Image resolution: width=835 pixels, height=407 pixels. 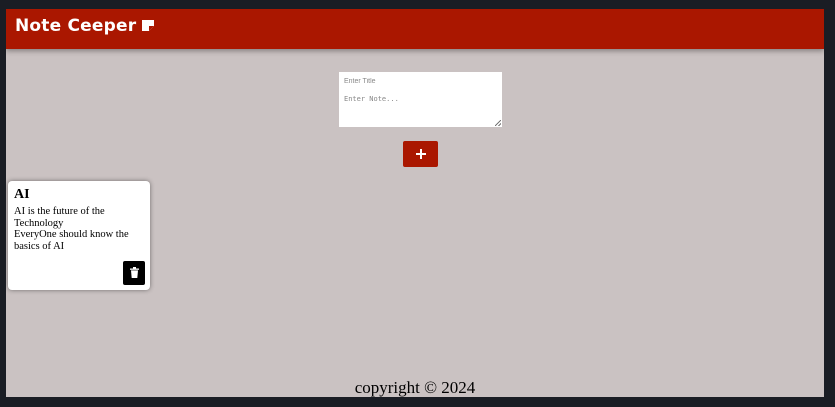 What do you see at coordinates (420, 81) in the screenshot?
I see `title-input` at bounding box center [420, 81].